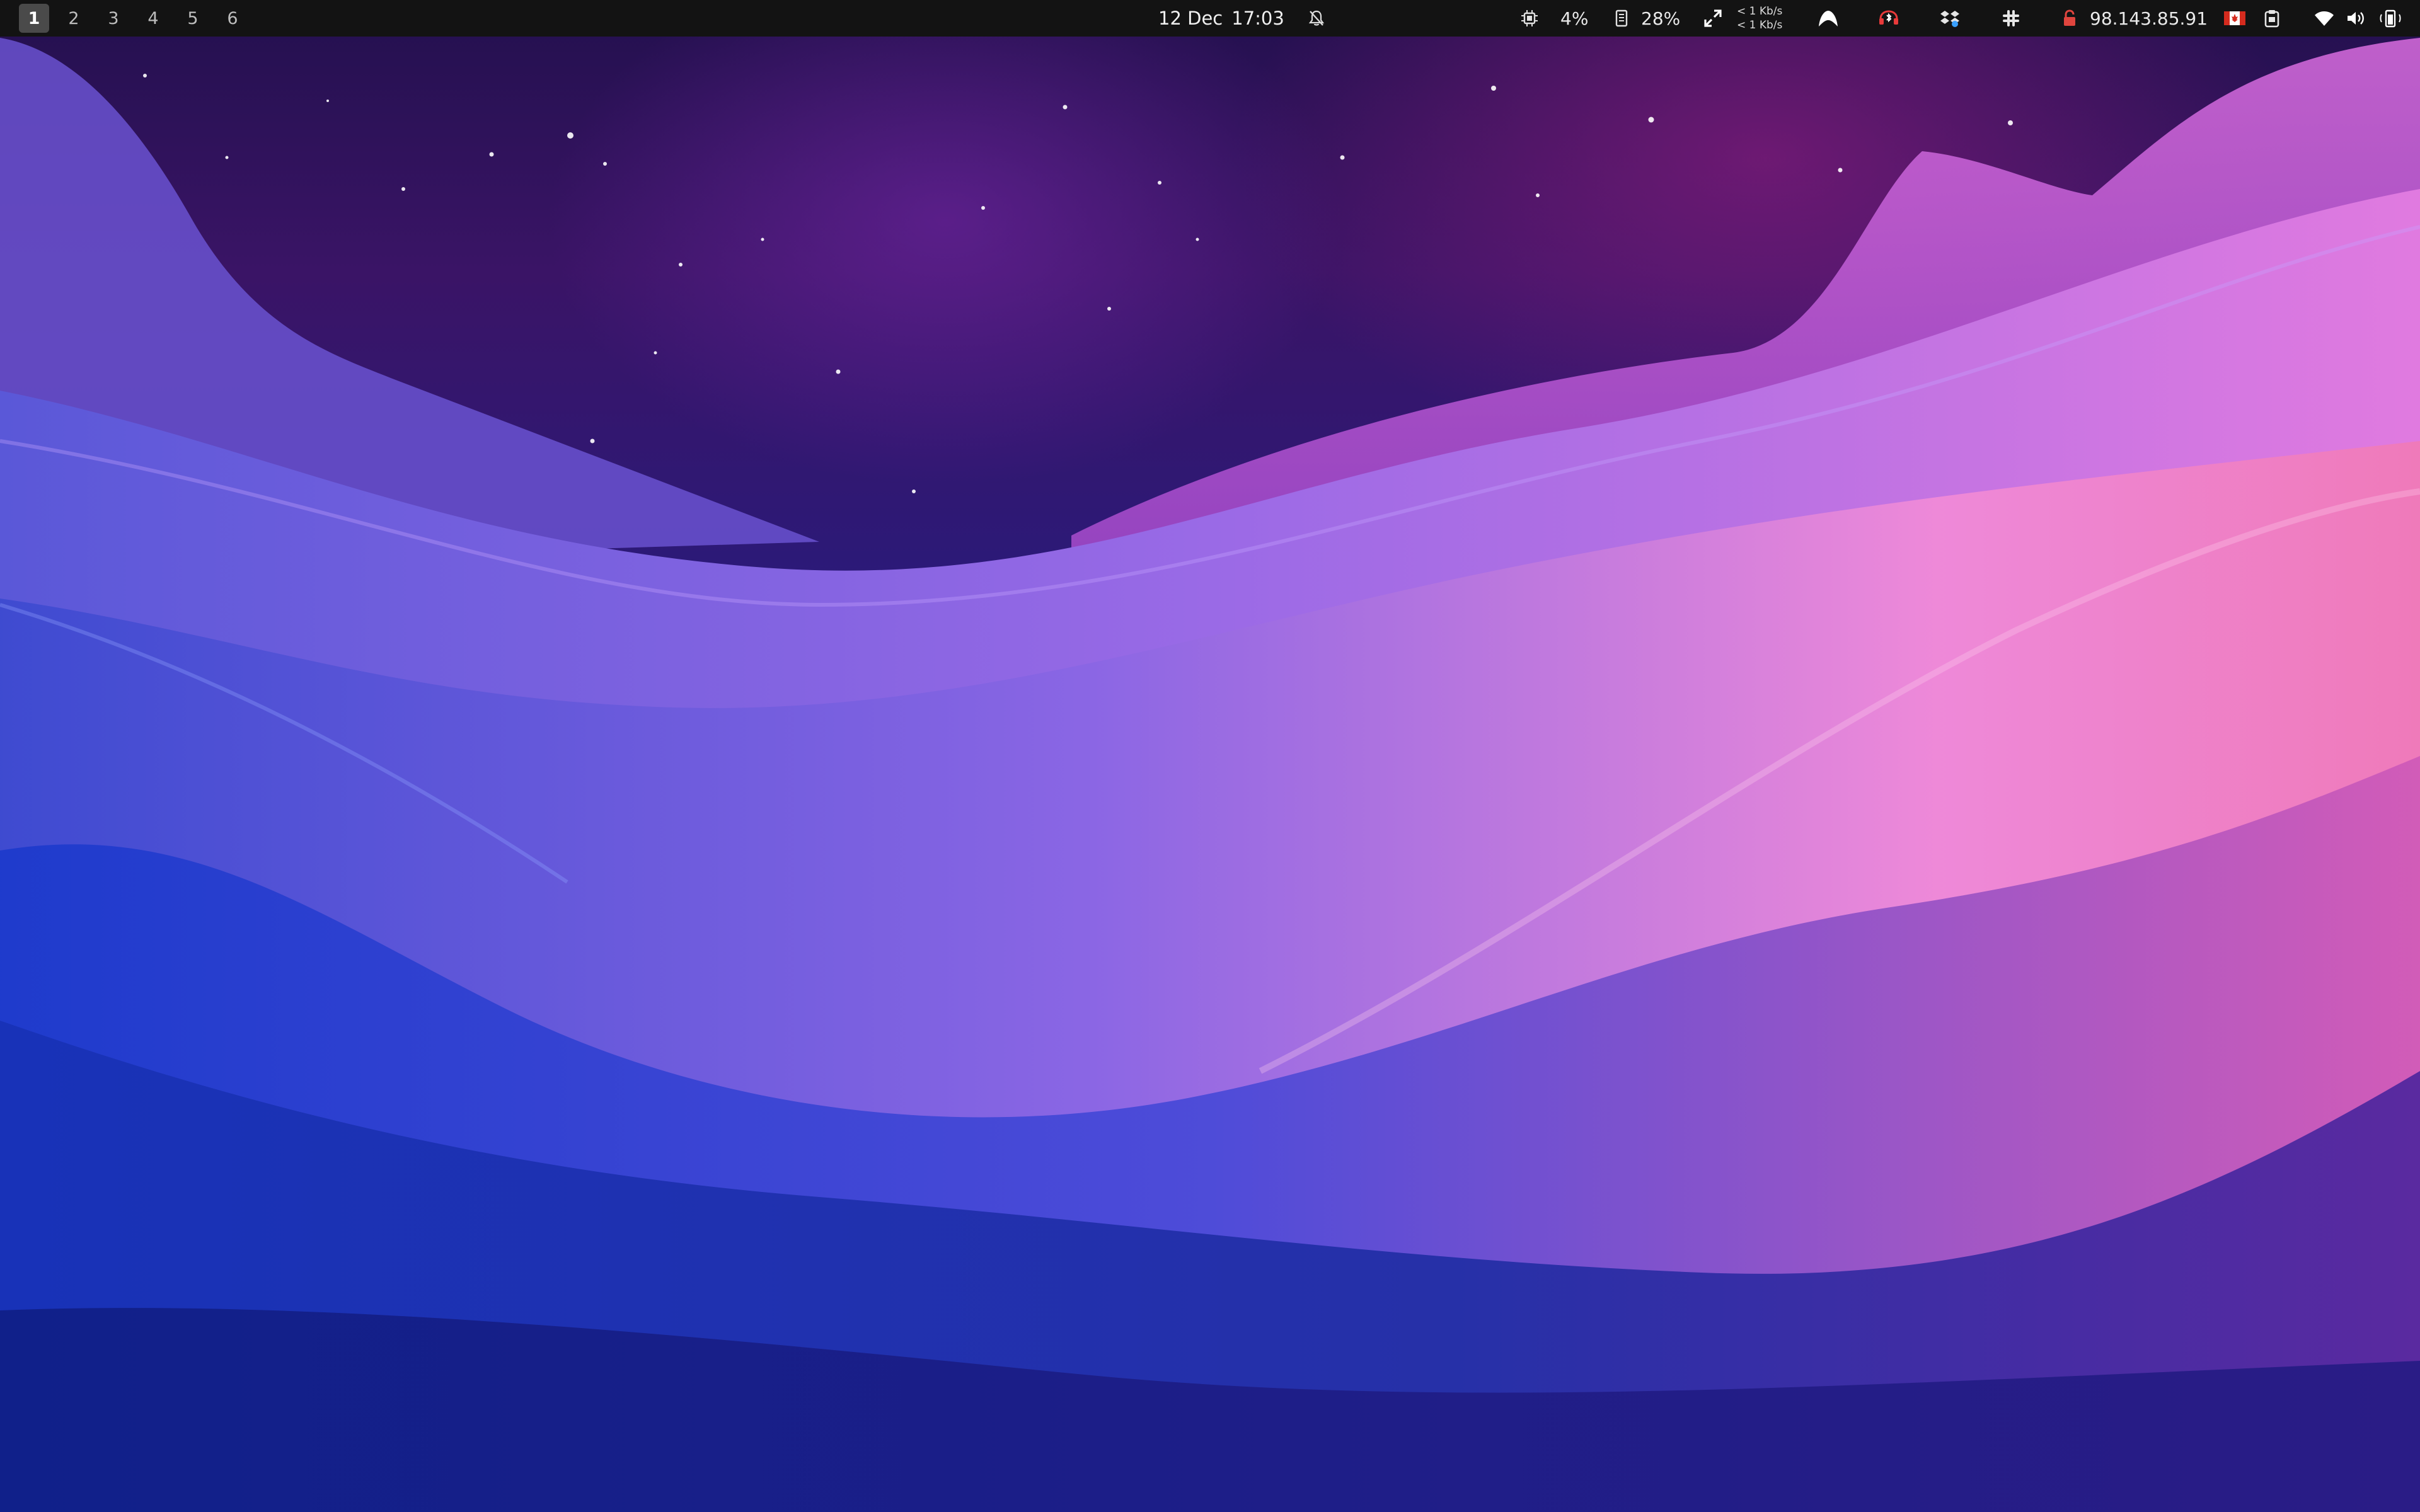 This screenshot has width=2420, height=1512. Describe the element at coordinates (153, 18) in the screenshot. I see `workspace-4: 4` at that location.